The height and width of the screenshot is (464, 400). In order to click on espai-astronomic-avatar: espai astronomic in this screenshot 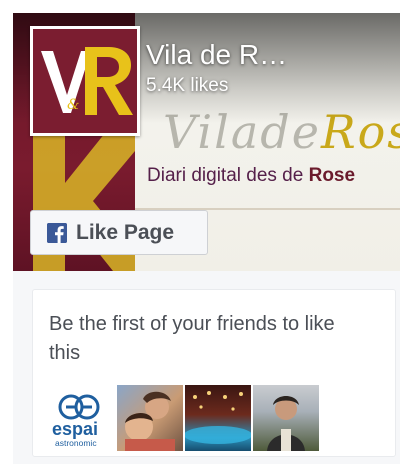, I will do `click(82, 418)`.